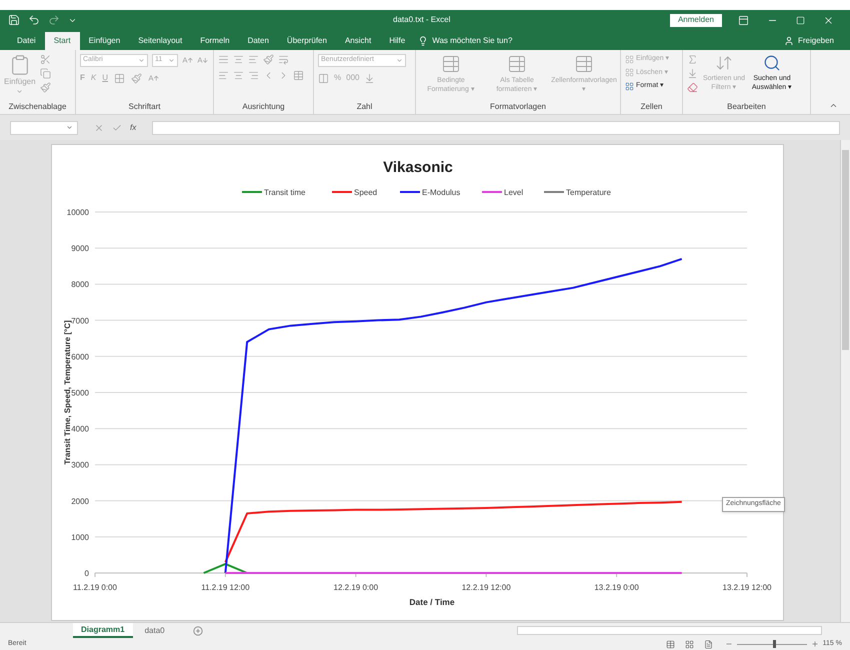 Image resolution: width=850 pixels, height=650 pixels. Describe the element at coordinates (652, 107) in the screenshot. I see `ribbon-group-label: Zellen` at that location.